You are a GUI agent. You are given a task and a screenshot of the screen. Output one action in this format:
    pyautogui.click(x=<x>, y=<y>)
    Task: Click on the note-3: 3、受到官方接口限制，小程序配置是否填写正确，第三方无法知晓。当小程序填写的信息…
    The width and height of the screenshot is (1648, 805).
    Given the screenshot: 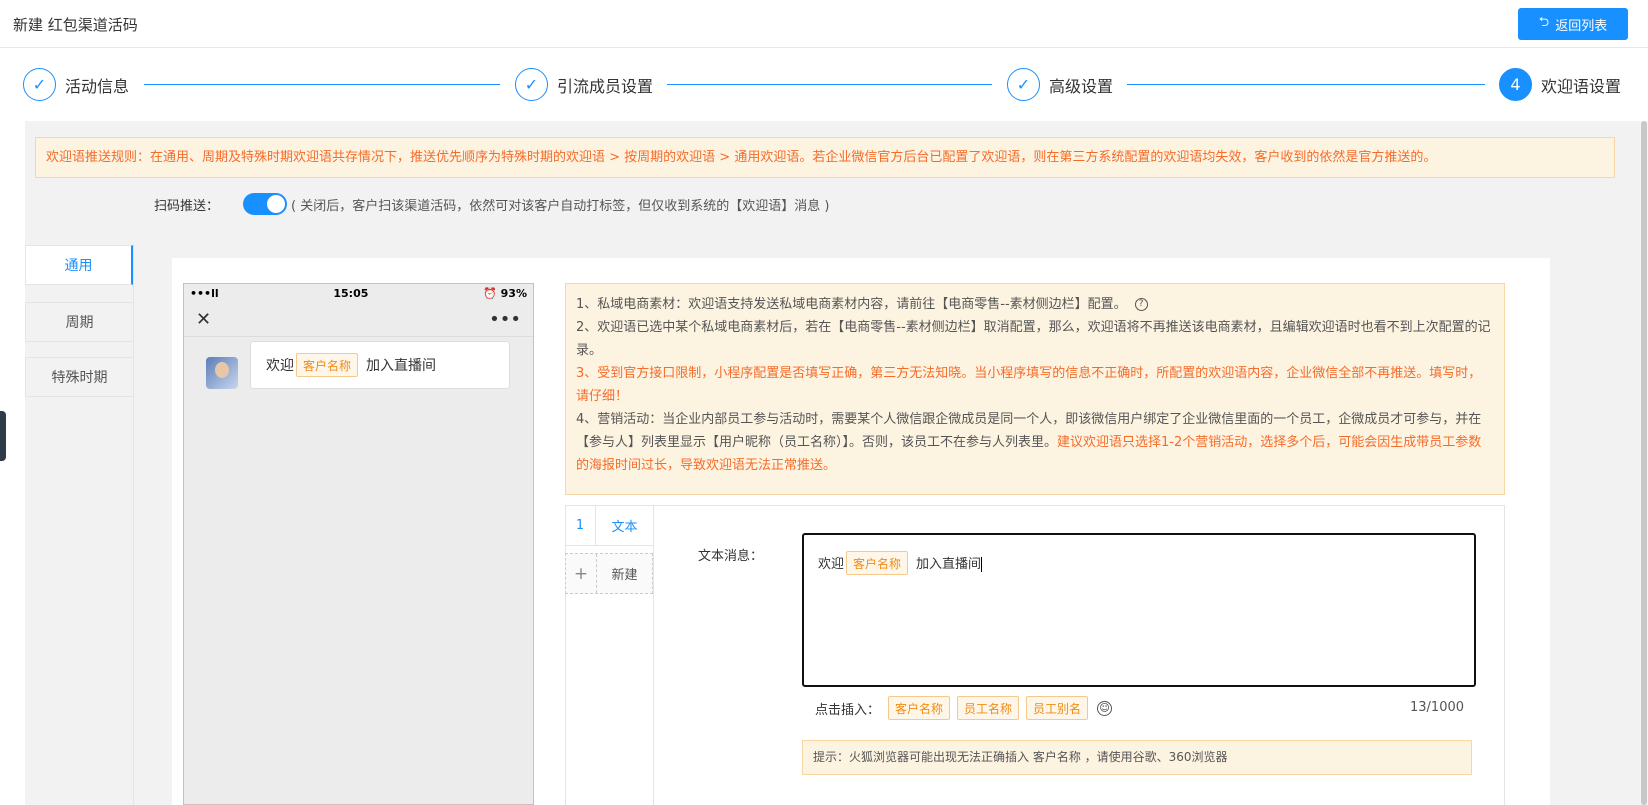 What is the action you would take?
    pyautogui.click(x=1029, y=385)
    